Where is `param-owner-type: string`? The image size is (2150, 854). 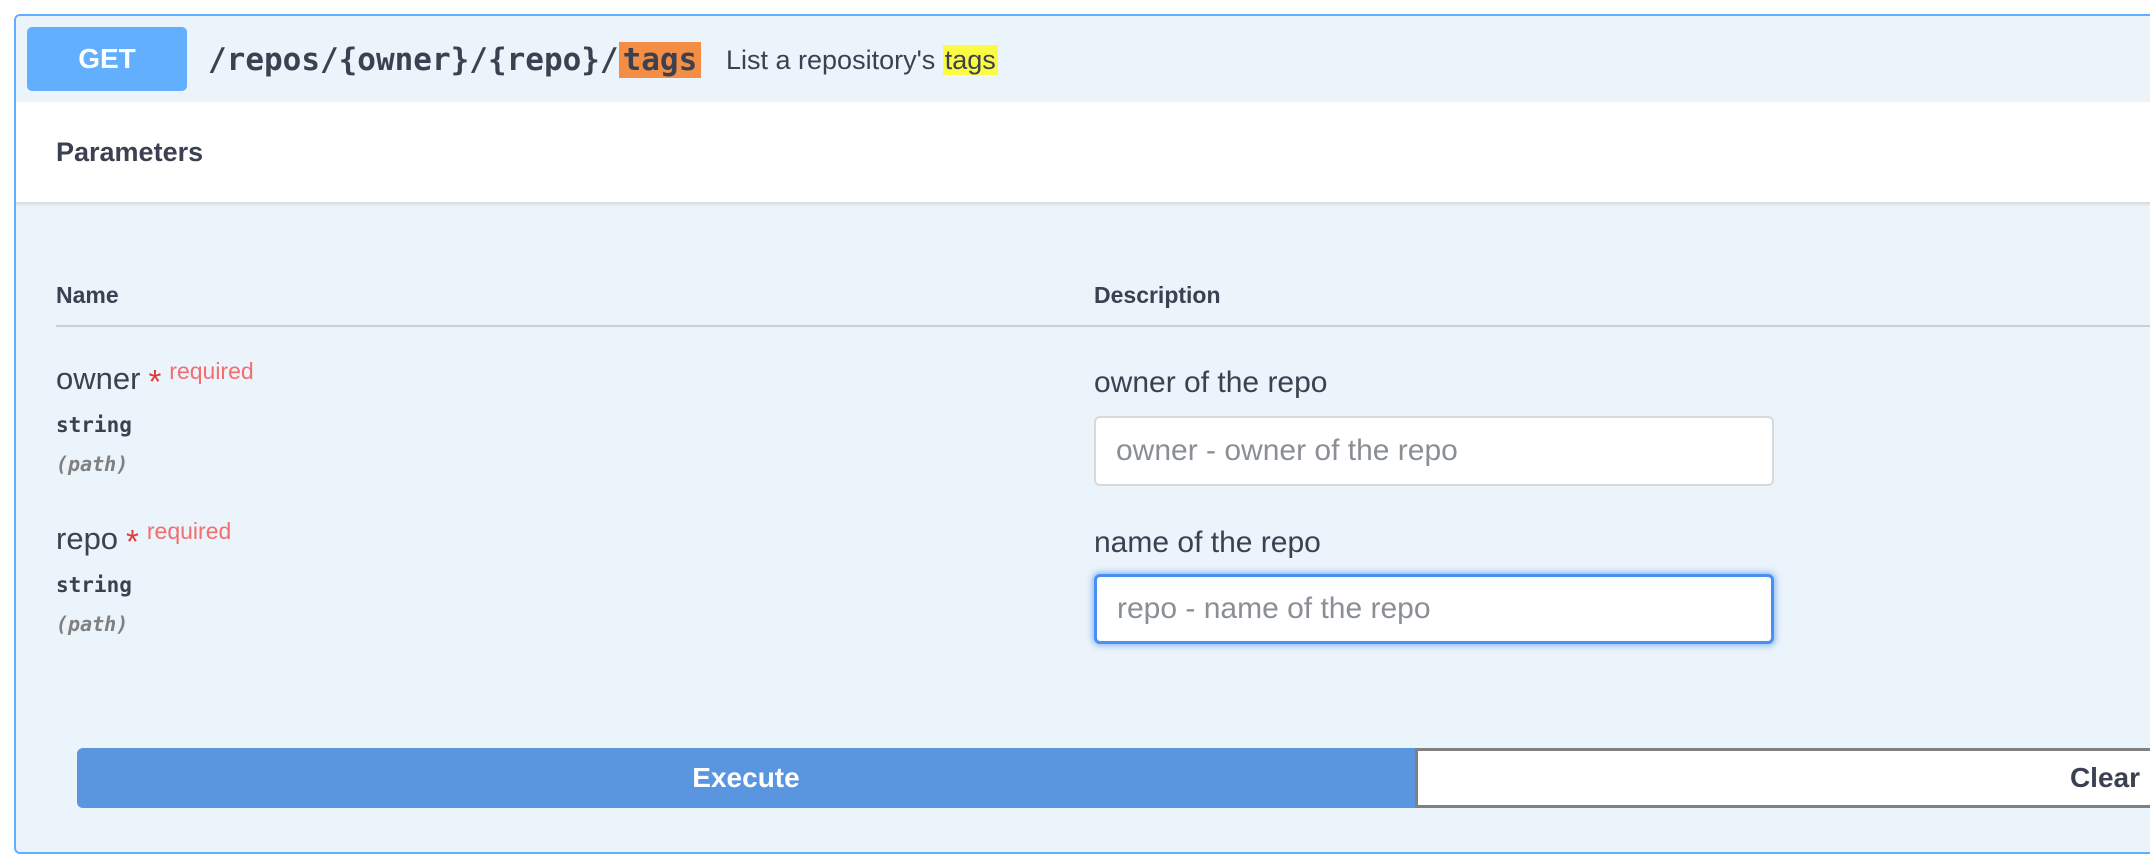
param-owner-type: string is located at coordinates (94, 425).